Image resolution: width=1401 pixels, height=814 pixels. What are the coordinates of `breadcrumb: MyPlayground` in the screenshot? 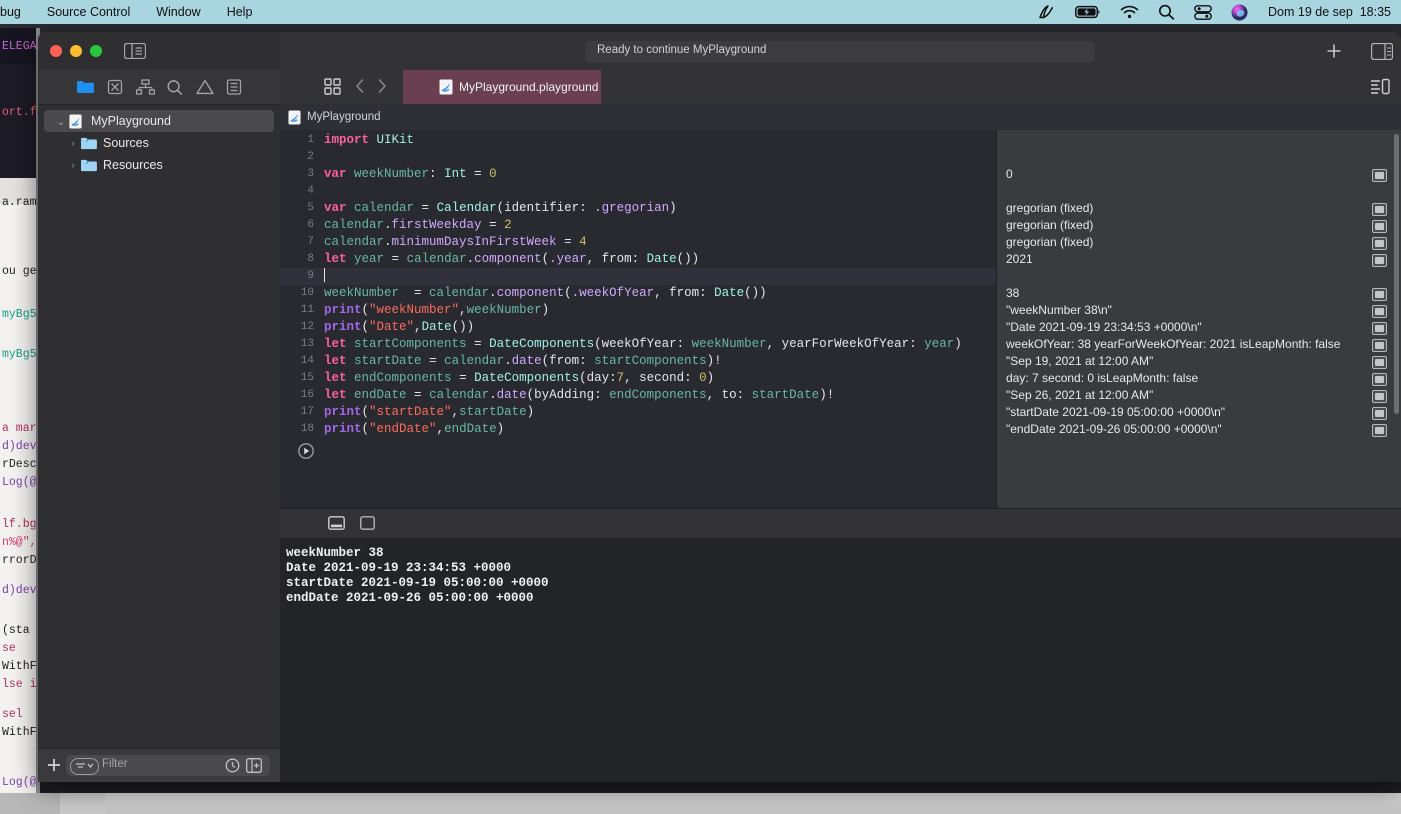 It's located at (840, 117).